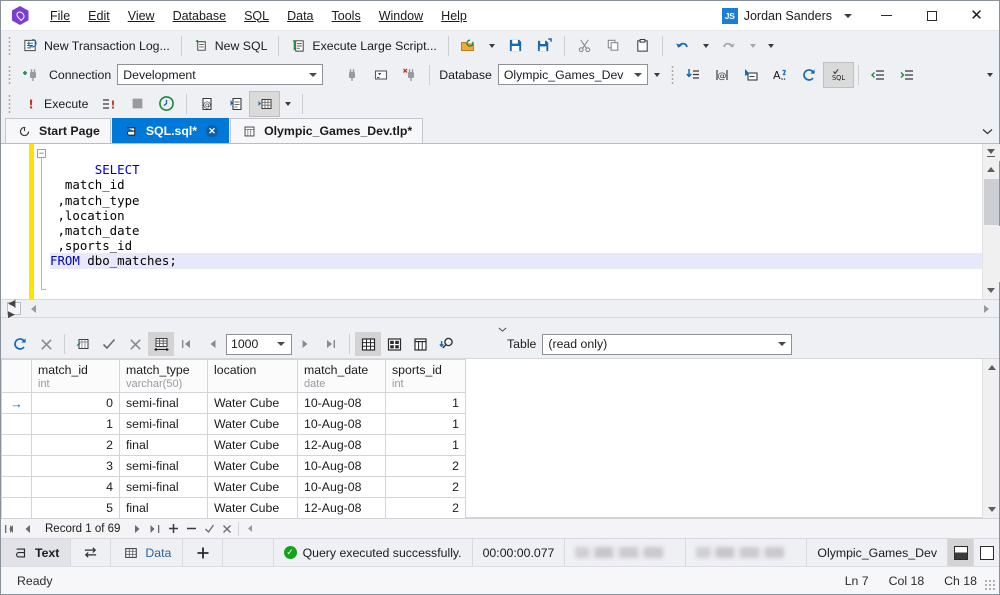 This screenshot has height=595, width=1000. I want to click on copy-button, so click(613, 46).